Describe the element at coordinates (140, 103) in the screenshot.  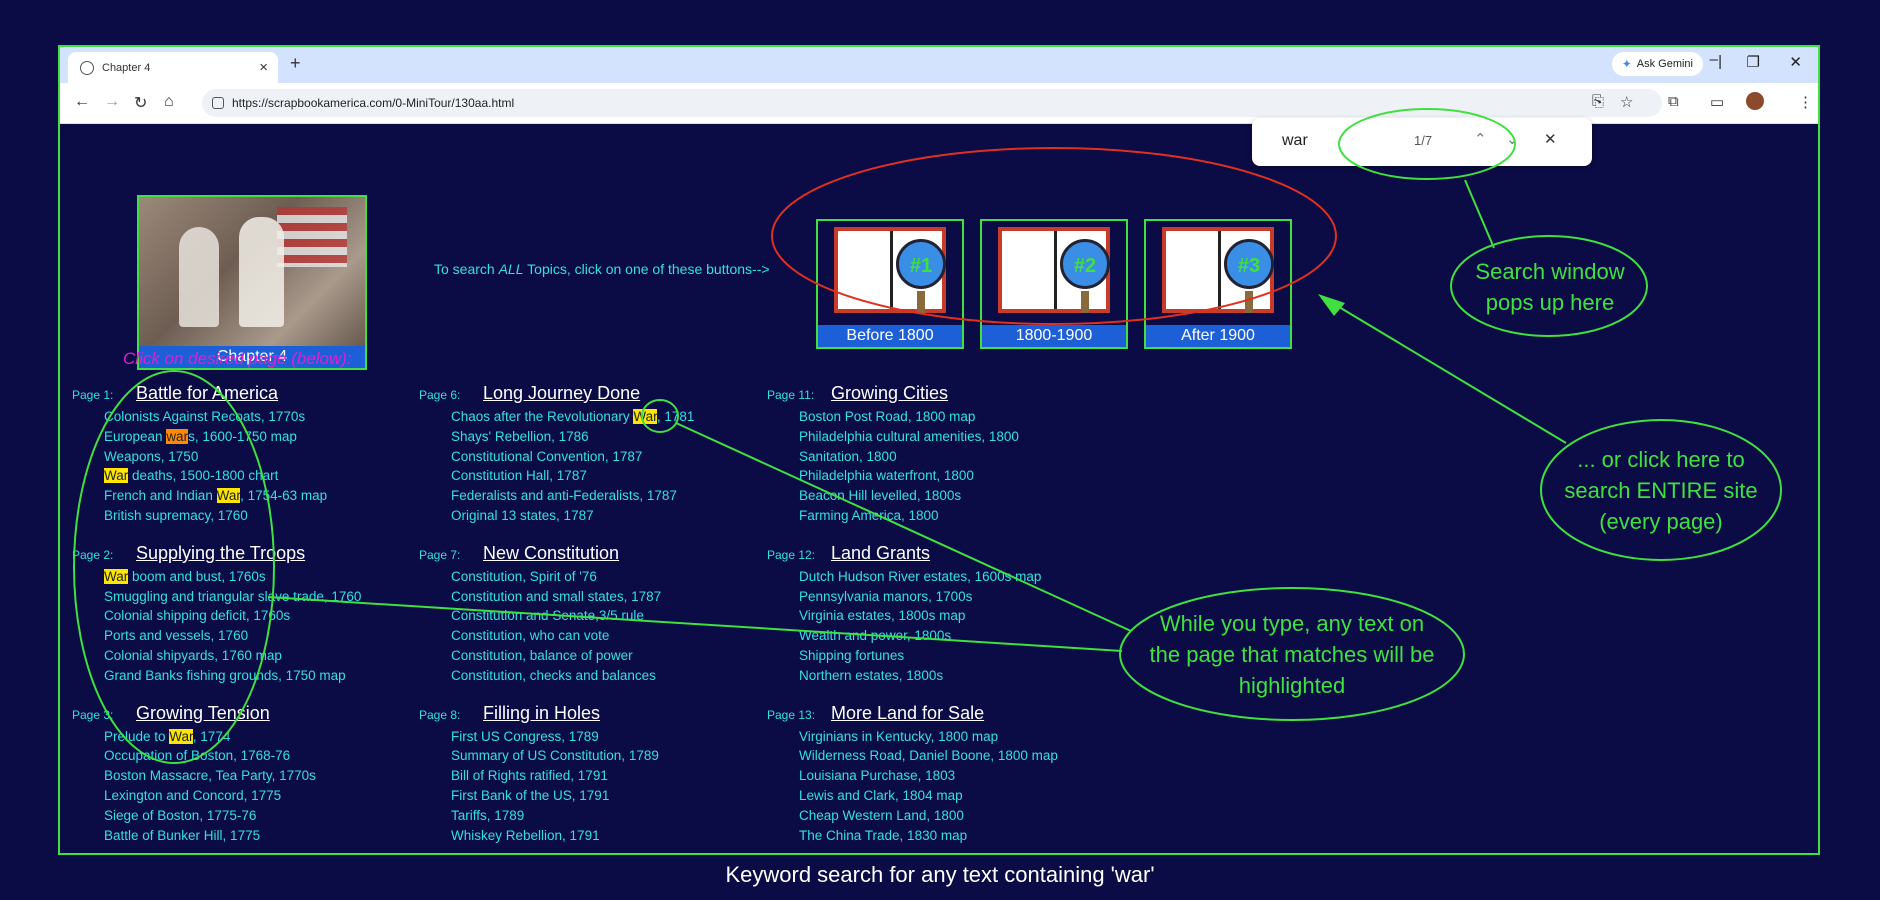
I see `reload-icon: ↻` at that location.